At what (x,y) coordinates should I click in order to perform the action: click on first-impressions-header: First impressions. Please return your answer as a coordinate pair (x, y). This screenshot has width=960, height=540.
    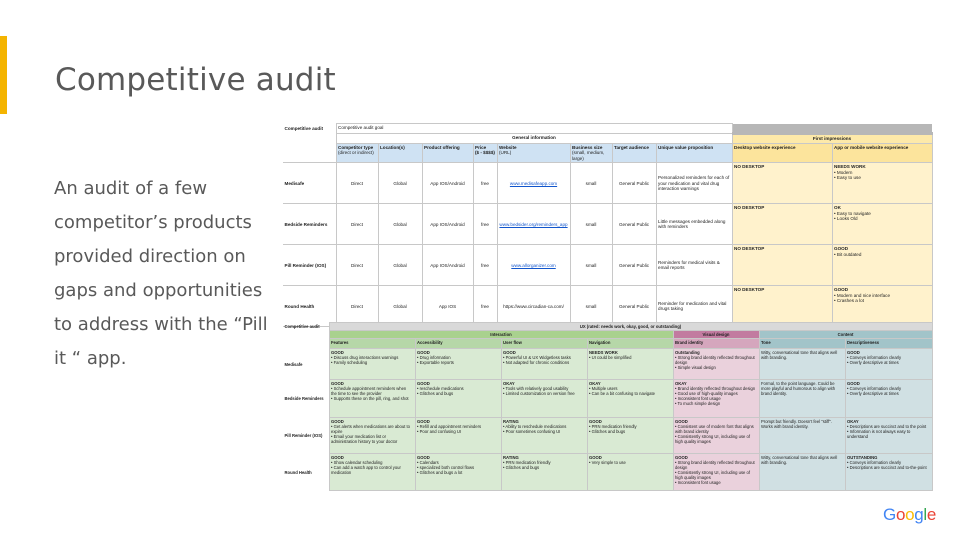
    Looking at the image, I should click on (832, 138).